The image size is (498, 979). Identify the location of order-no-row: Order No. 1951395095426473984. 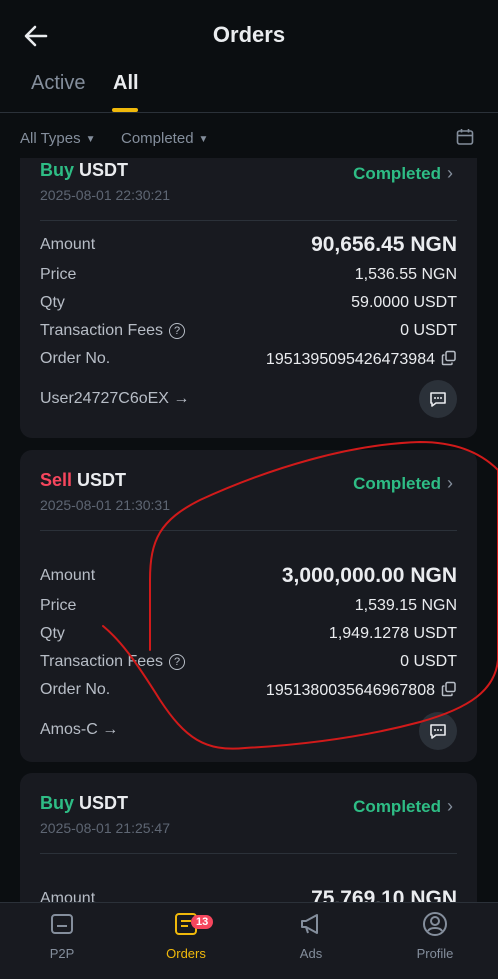
(248, 361).